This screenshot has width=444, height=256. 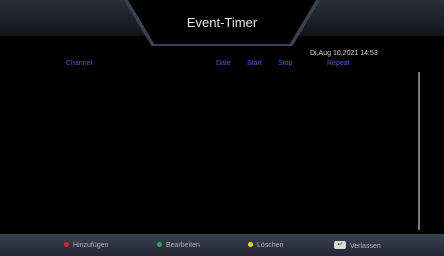 What do you see at coordinates (183, 245) in the screenshot?
I see `edit-timer-label: Bearbeiten` at bounding box center [183, 245].